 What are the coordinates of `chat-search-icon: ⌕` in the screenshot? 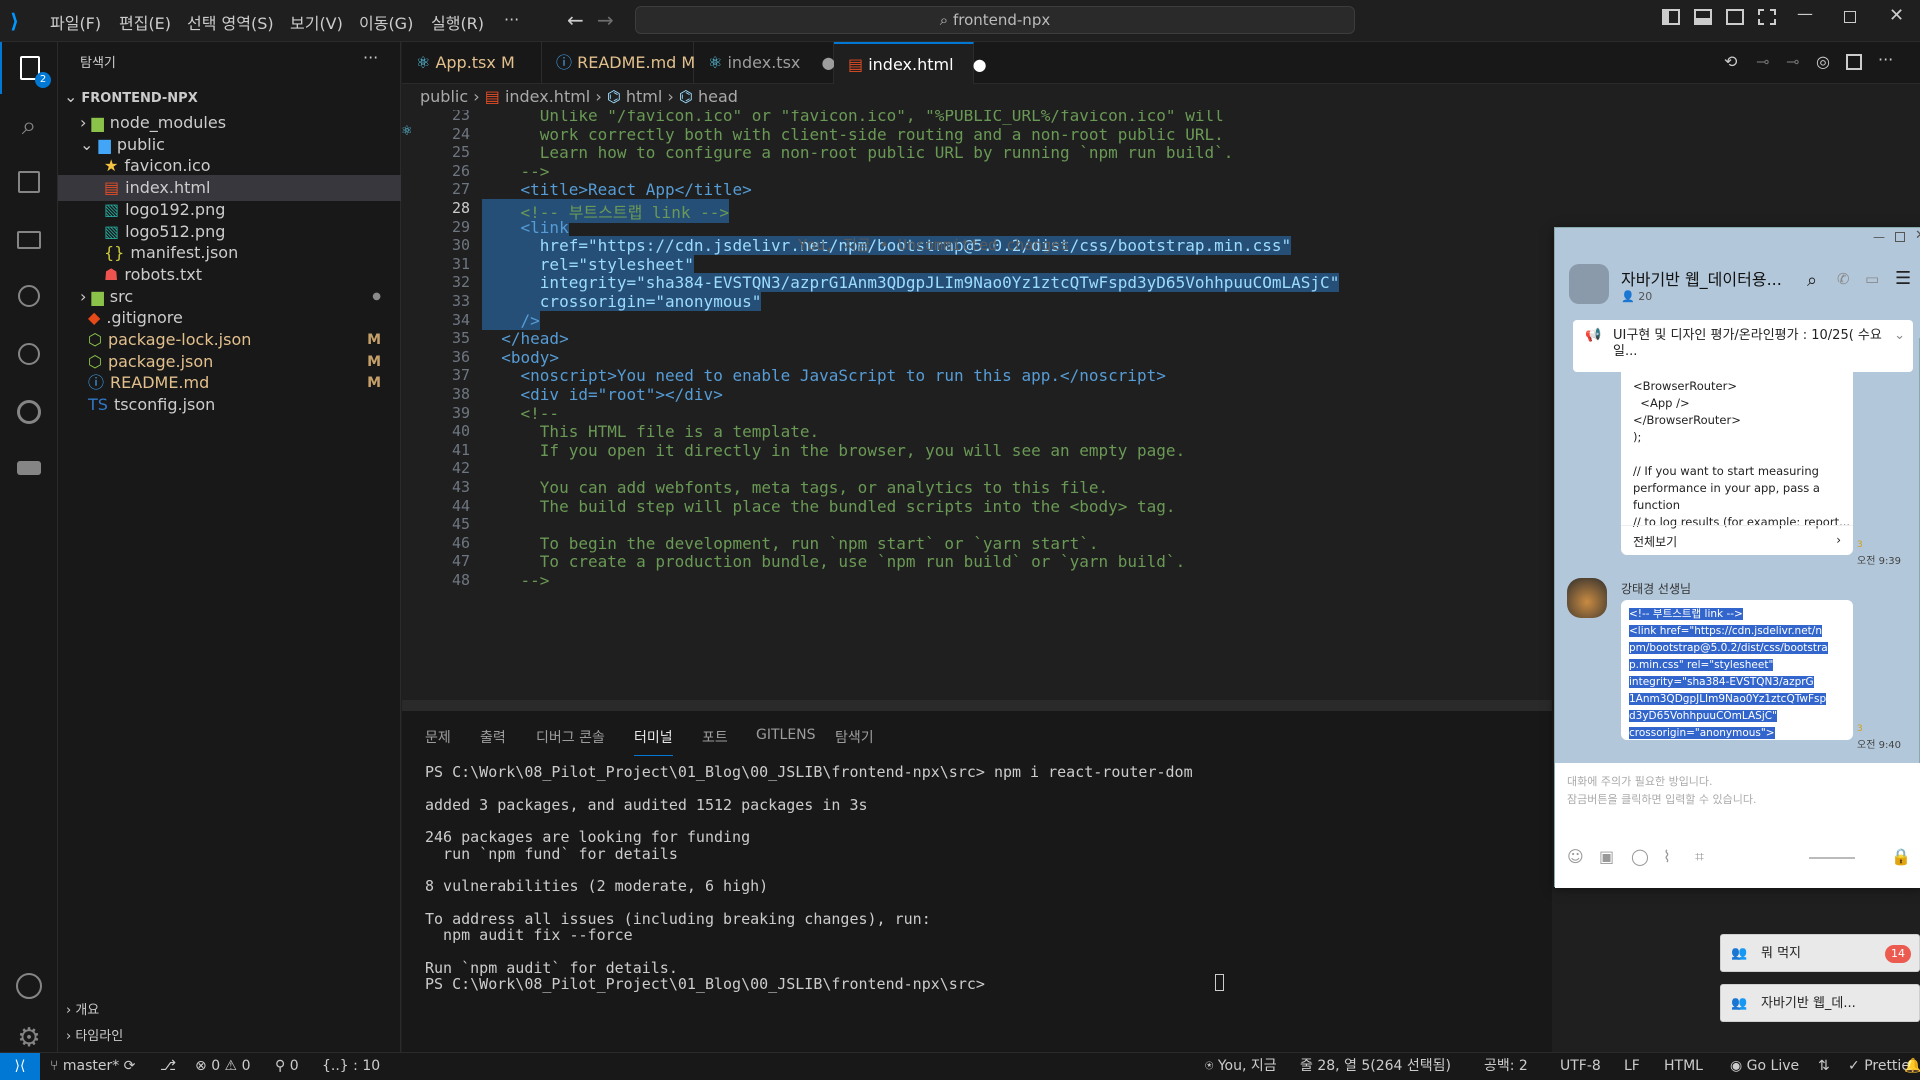 It's located at (1812, 280).